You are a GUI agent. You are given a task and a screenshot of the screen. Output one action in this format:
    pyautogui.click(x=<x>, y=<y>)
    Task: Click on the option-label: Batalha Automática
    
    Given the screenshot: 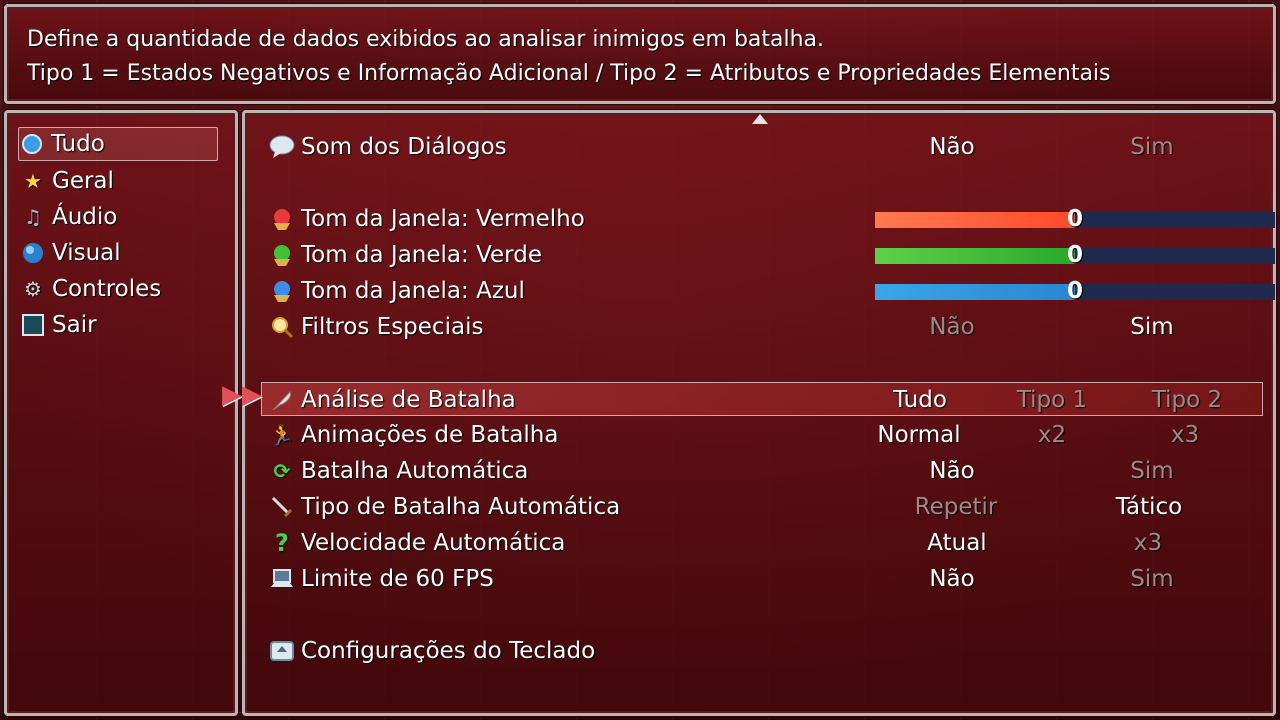 What is the action you would take?
    pyautogui.click(x=415, y=471)
    